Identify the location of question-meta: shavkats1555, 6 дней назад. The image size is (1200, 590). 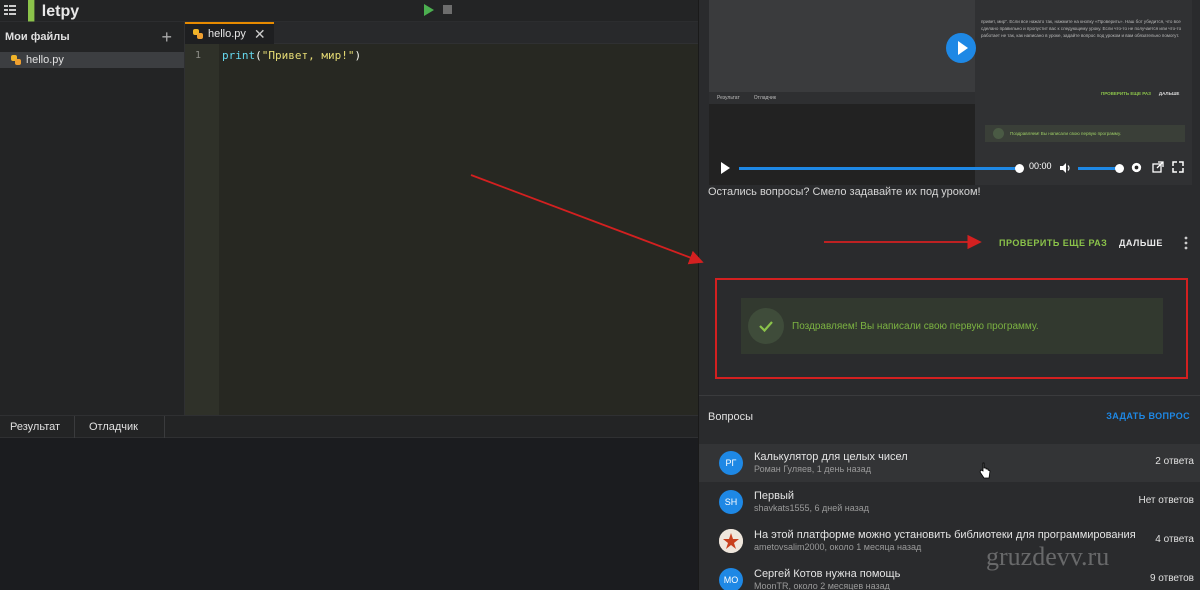
(812, 508).